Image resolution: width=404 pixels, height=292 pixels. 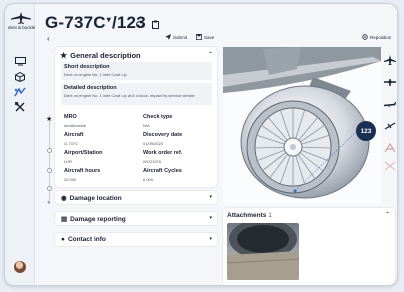 What do you see at coordinates (381, 37) in the screenshot?
I see `reposition-label: Reposition` at bounding box center [381, 37].